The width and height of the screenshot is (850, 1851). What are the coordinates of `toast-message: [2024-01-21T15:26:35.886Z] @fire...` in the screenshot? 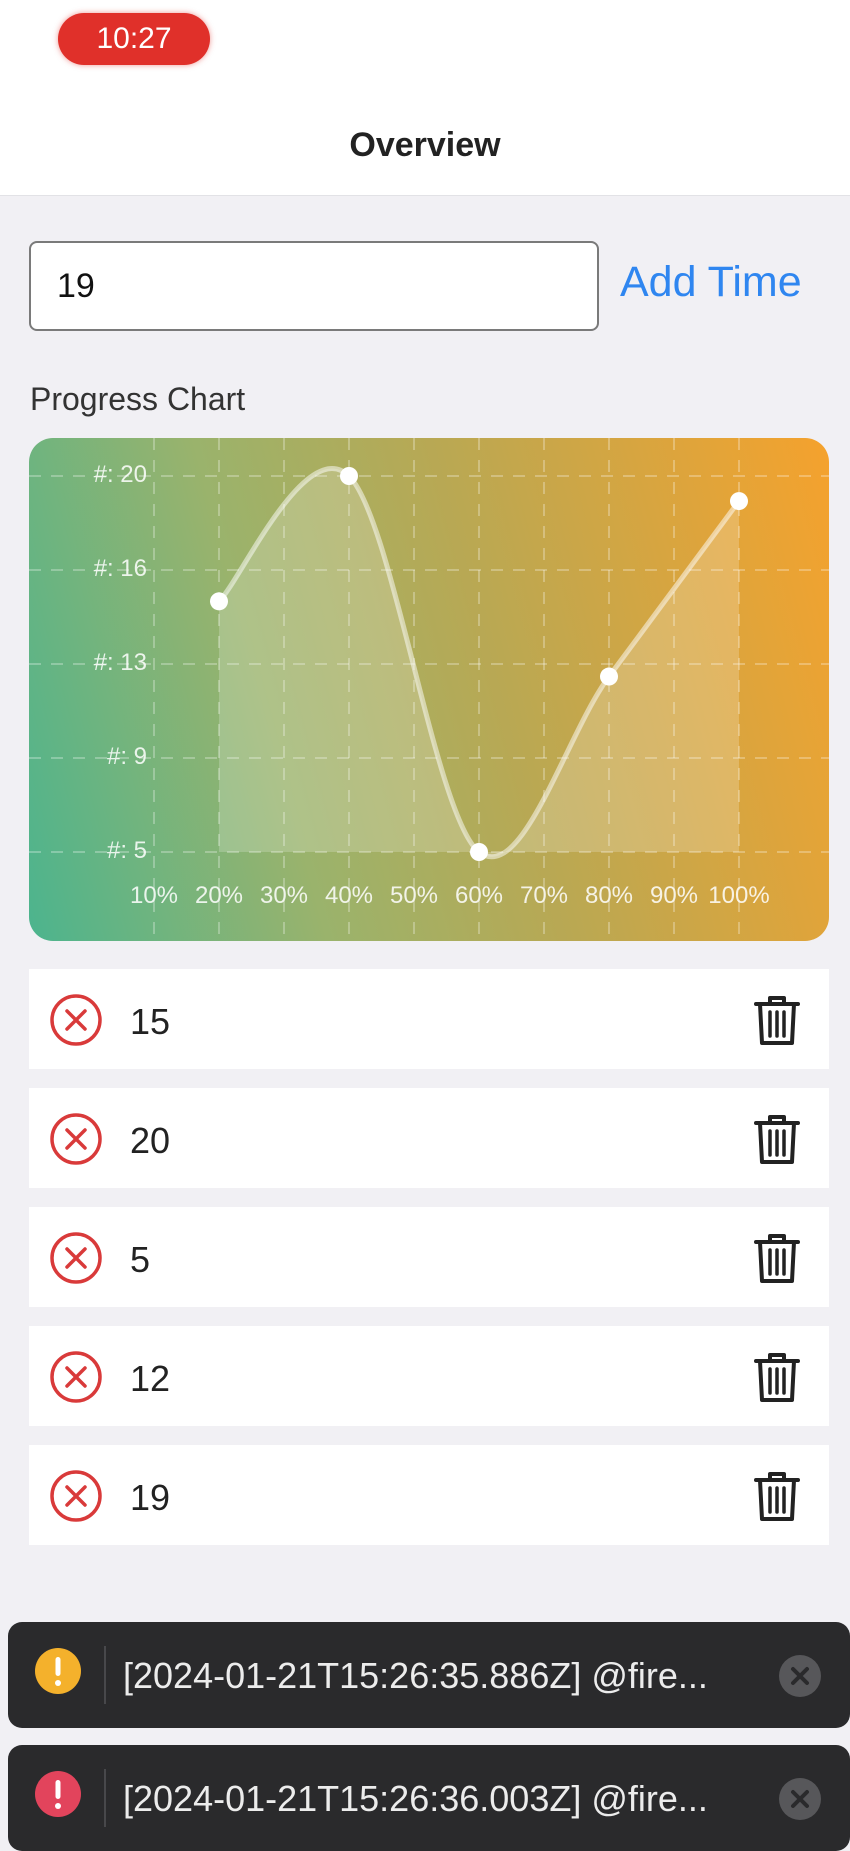 It's located at (415, 1675).